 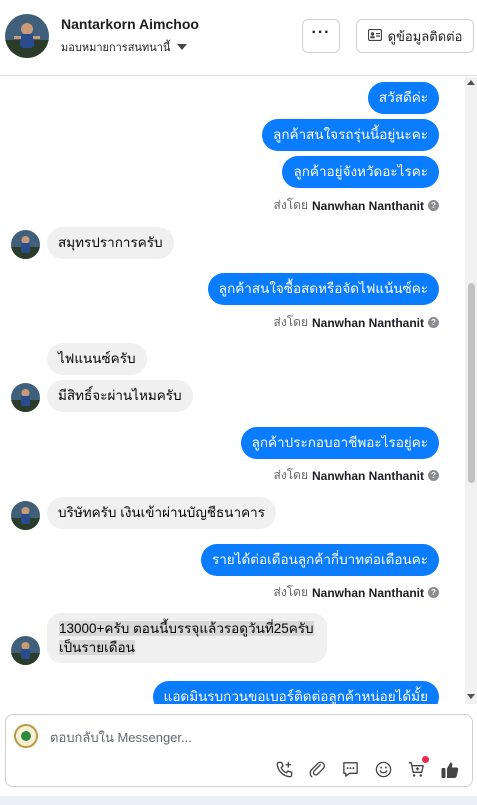 I want to click on message-line: เป็นรายเดือน, so click(x=97, y=647).